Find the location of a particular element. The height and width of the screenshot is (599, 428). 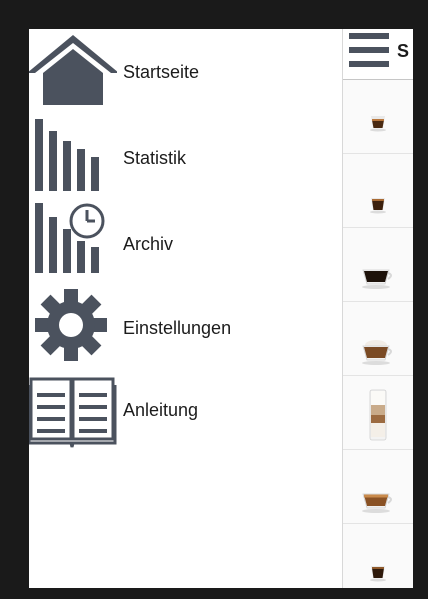

menu-item-startseite: Startseite is located at coordinates (185, 70).